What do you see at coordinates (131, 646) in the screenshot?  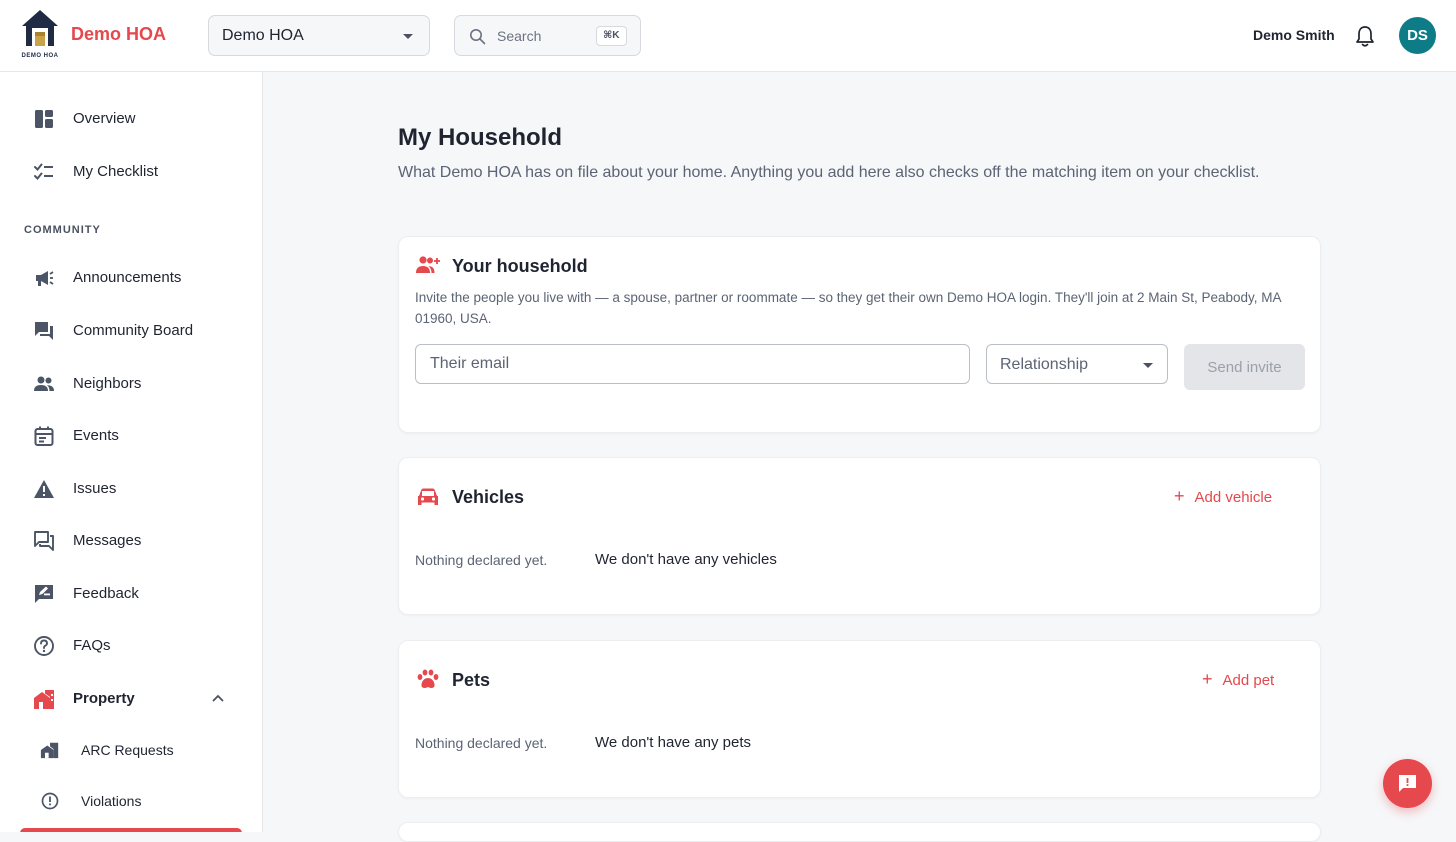 I see `sidebar-item-faqs: FAQs` at bounding box center [131, 646].